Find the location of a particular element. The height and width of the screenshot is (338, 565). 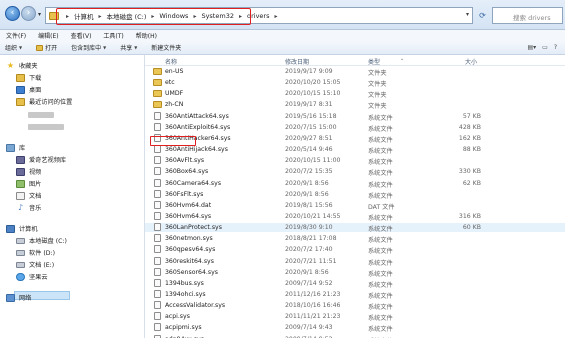

file-row: 360Camera64.sys 2020/9/1 8:56 系统文件 62 KB is located at coordinates (355, 183).